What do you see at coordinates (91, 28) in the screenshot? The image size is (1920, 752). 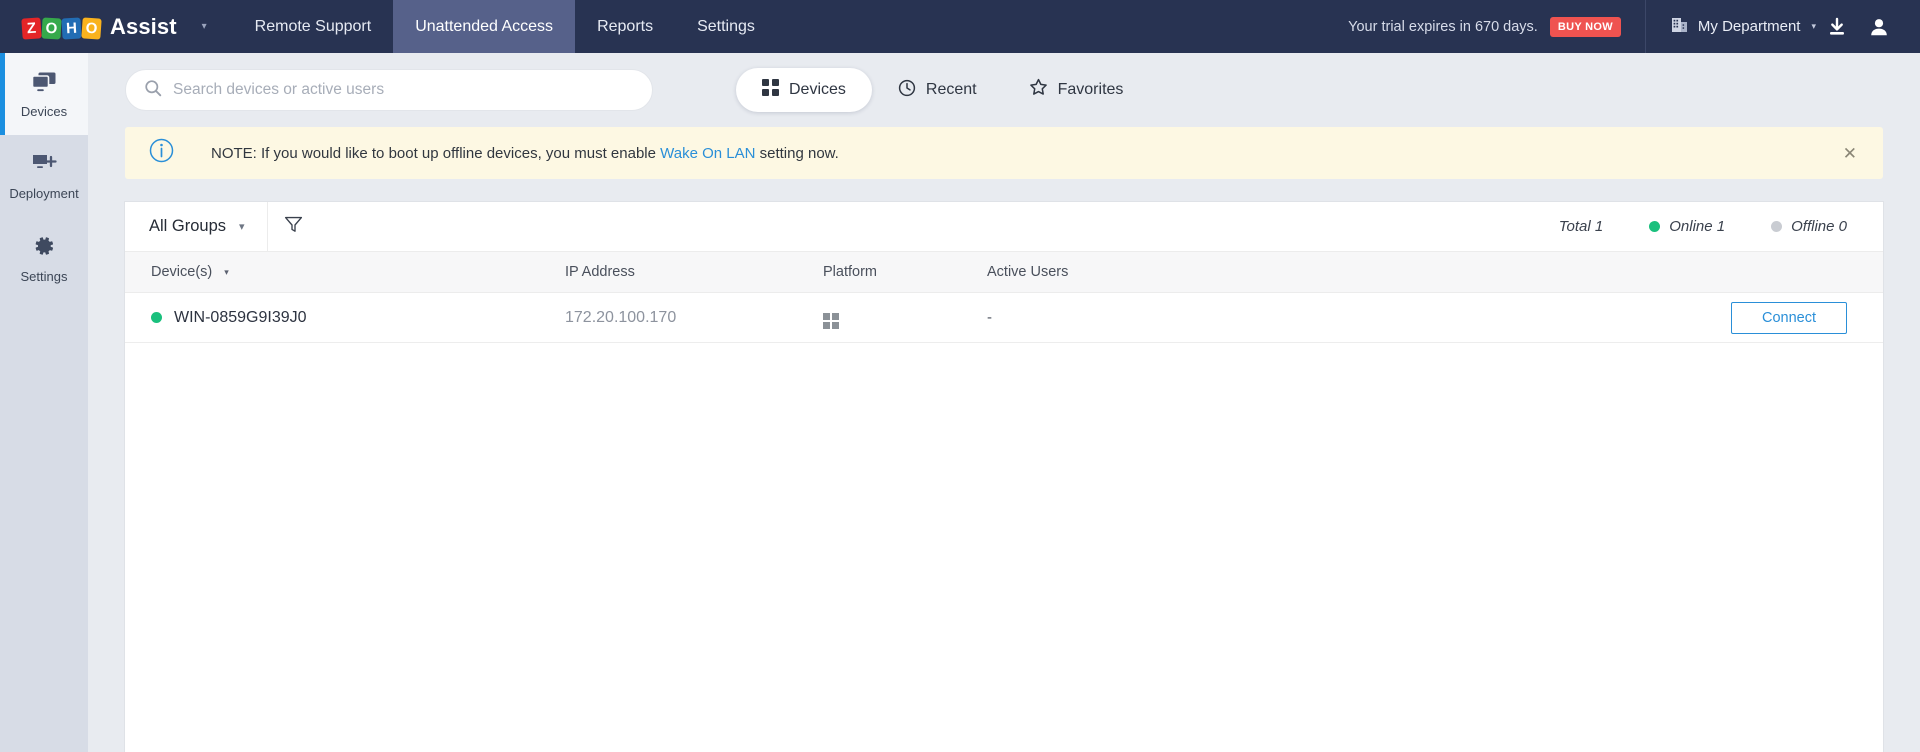 I see `logo-letter-o2: O` at bounding box center [91, 28].